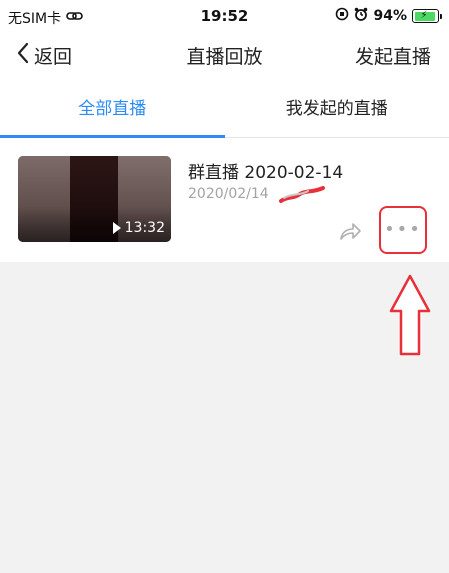 The width and height of the screenshot is (449, 573). What do you see at coordinates (94, 199) in the screenshot?
I see `video-thumbnail: 13:32` at bounding box center [94, 199].